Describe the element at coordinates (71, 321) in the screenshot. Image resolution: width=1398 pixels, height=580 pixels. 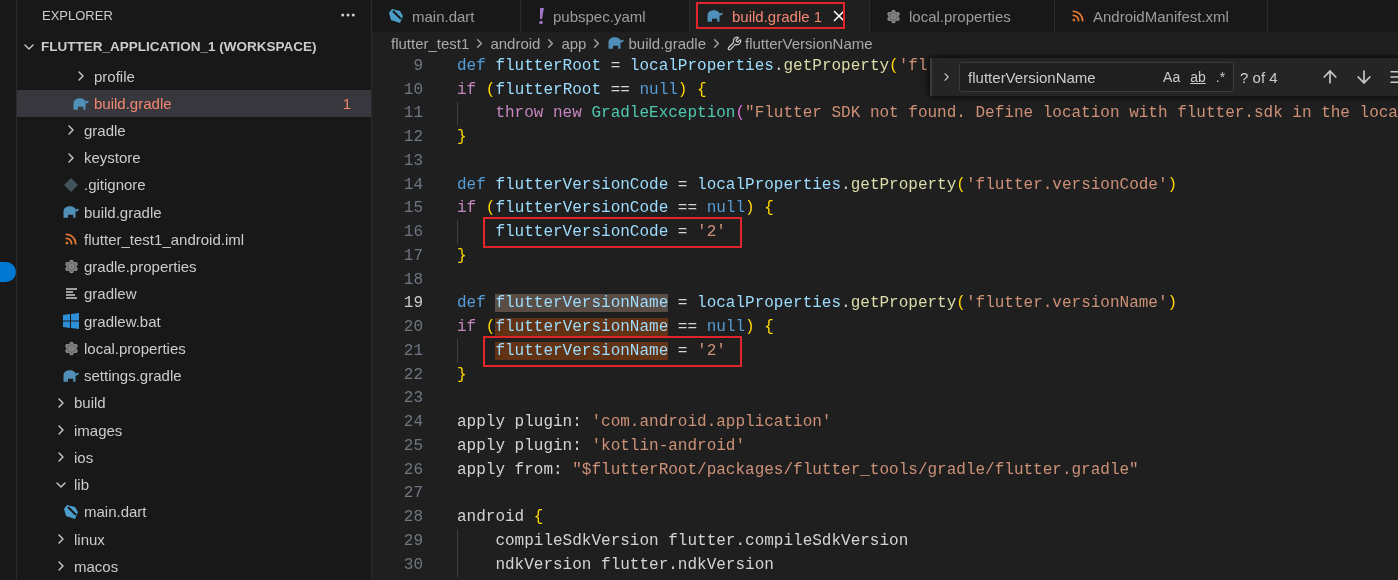
I see `windows-icon` at that location.